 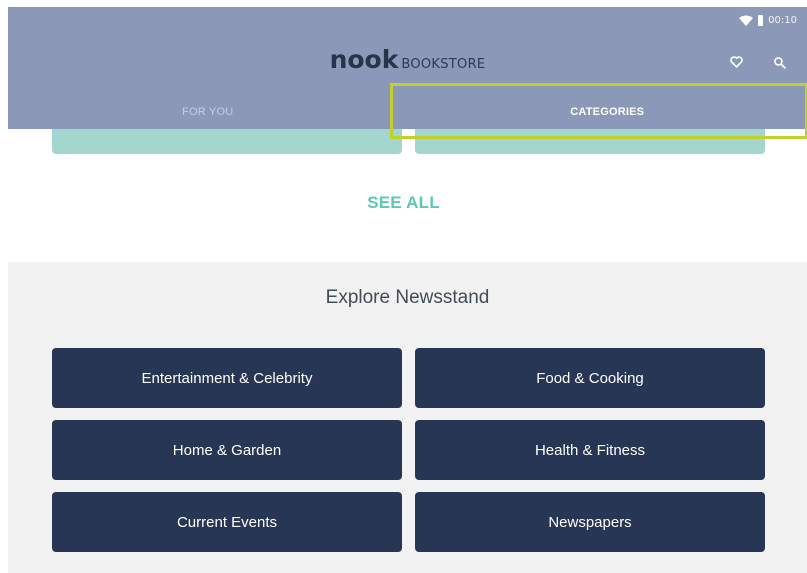 I want to click on newsstand-button-home-garden: Home & Garden, so click(x=227, y=450).